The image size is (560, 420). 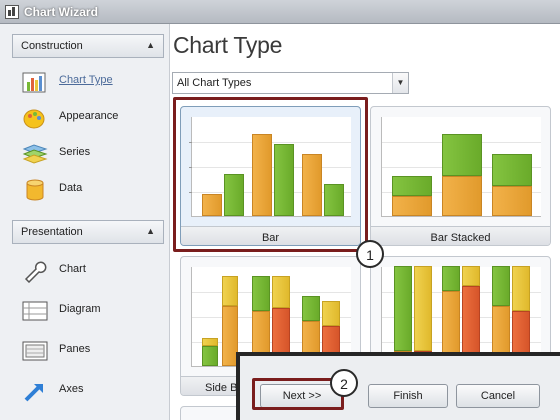 What do you see at coordinates (80, 309) in the screenshot?
I see `sidebar-item-label: Diagram` at bounding box center [80, 309].